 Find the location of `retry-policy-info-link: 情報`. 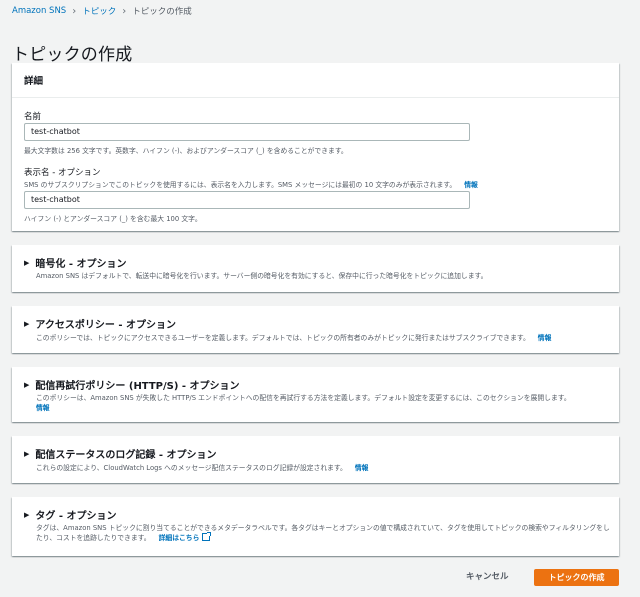

retry-policy-info-link: 情報 is located at coordinates (43, 408).